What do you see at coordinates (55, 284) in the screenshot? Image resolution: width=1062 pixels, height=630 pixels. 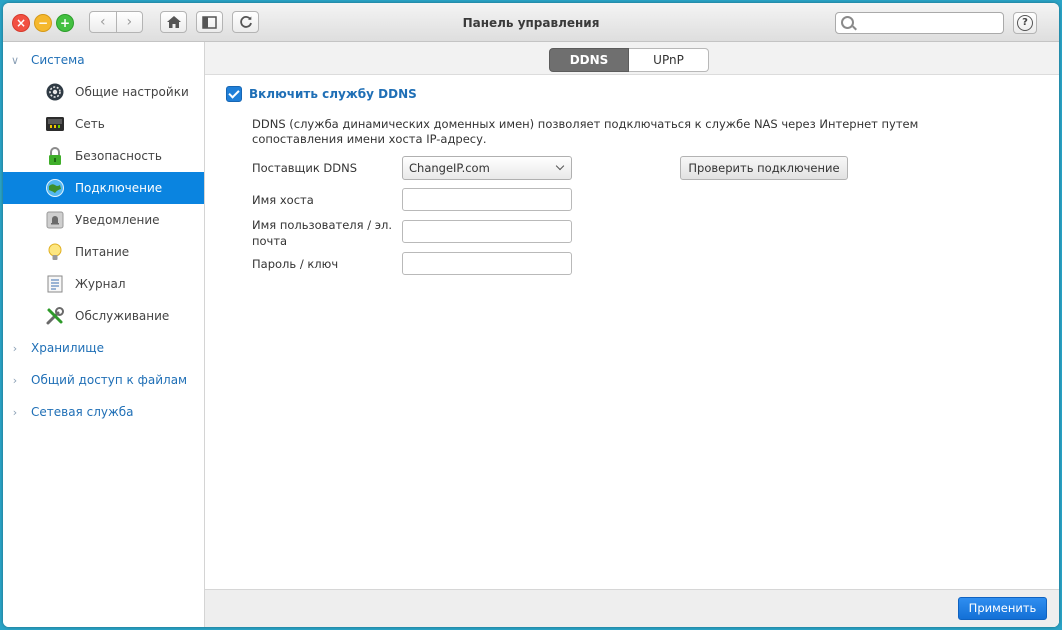 I see `log-icon` at bounding box center [55, 284].